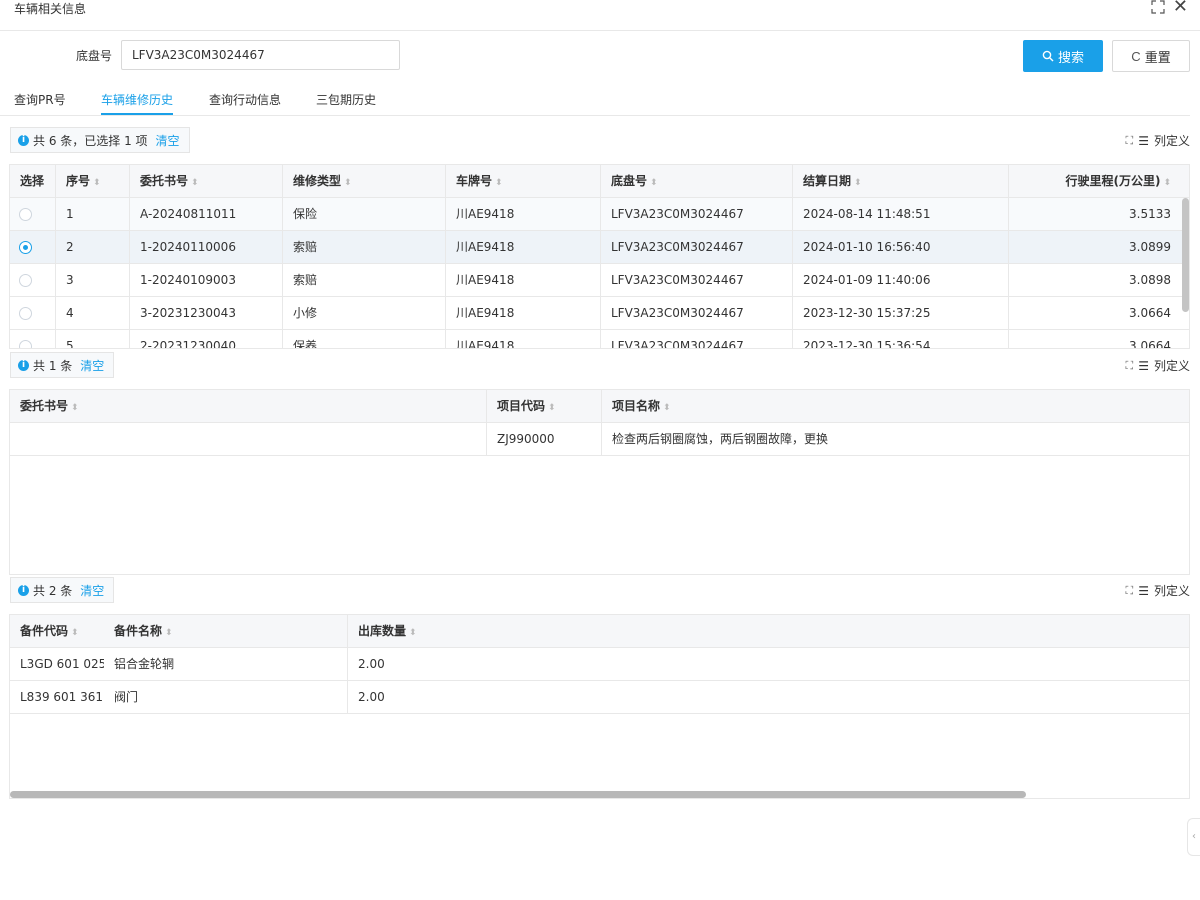 Image resolution: width=1200 pixels, height=900 pixels. I want to click on table-row: ZJ990000 检查两后钢圈腐蚀，两后钢圈故障，更换, so click(599, 439).